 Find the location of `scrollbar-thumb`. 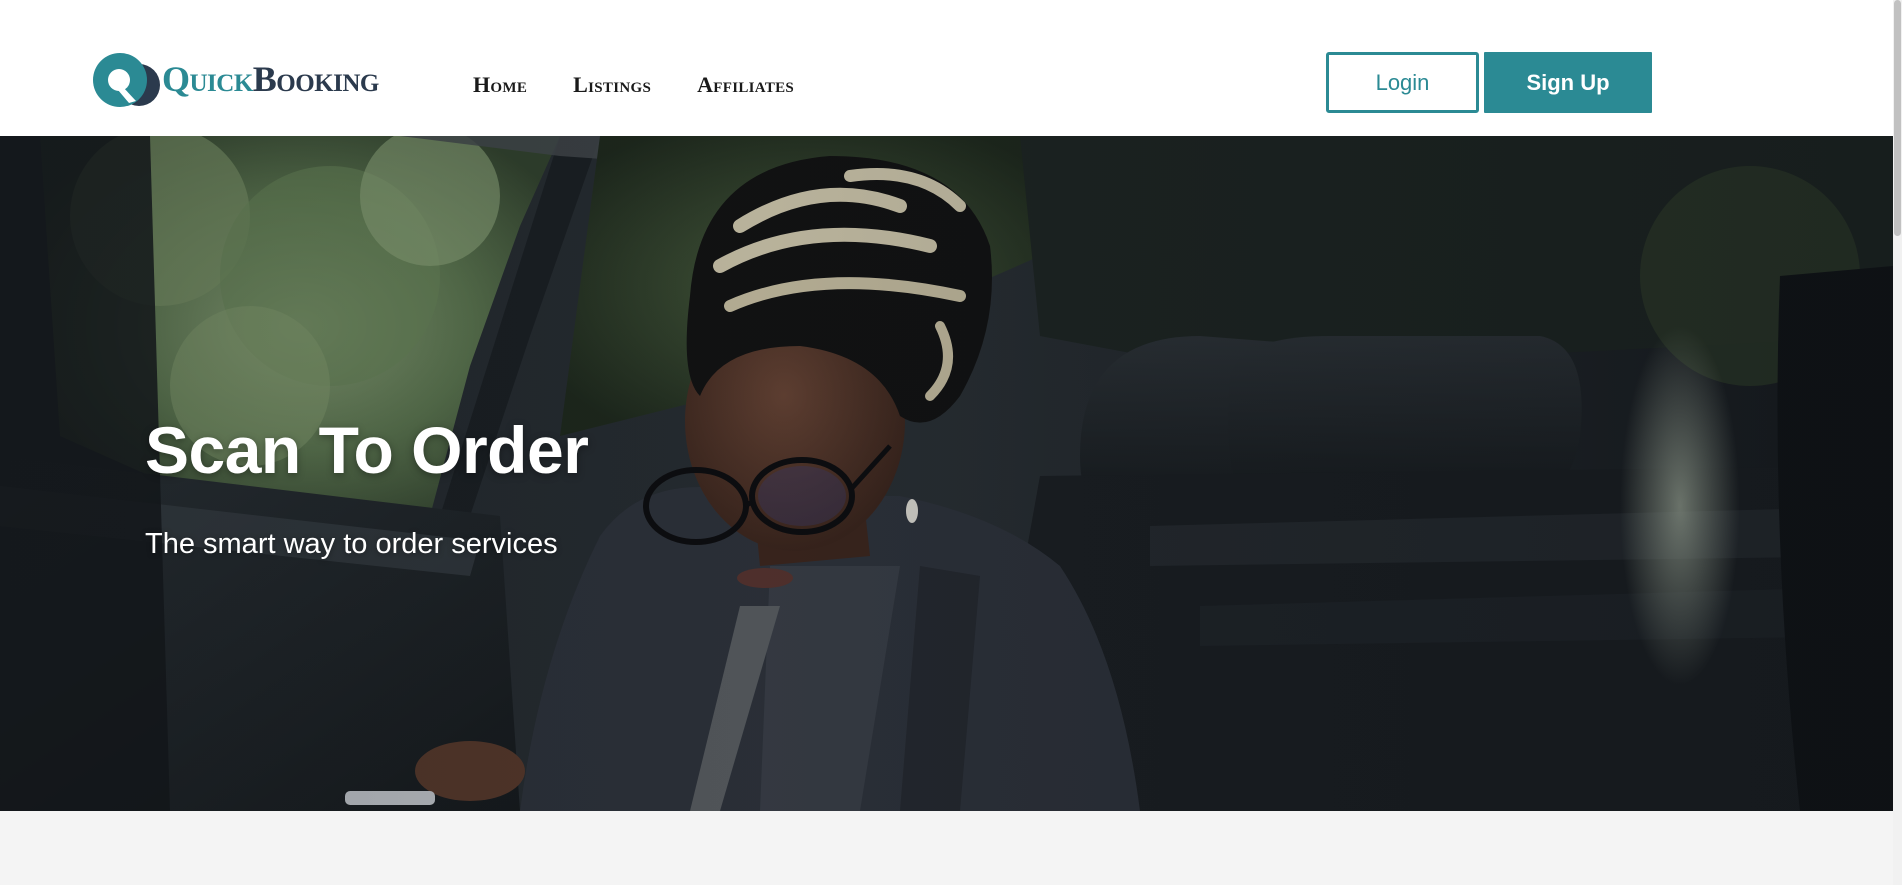

scrollbar-thumb is located at coordinates (1897, 118).